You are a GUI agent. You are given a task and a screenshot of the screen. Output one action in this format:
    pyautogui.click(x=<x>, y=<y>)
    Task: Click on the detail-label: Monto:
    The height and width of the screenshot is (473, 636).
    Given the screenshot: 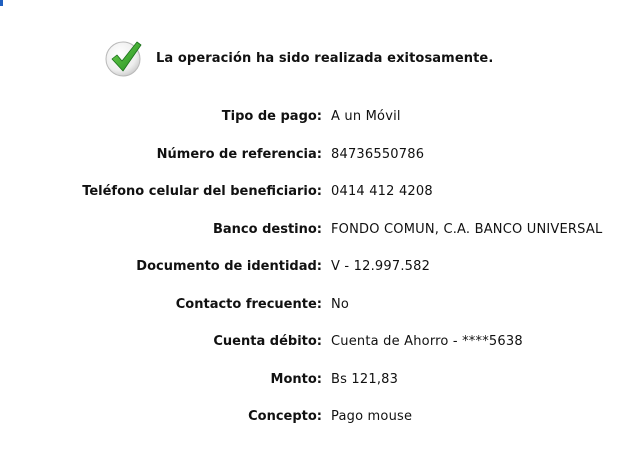 What is the action you would take?
    pyautogui.click(x=296, y=379)
    